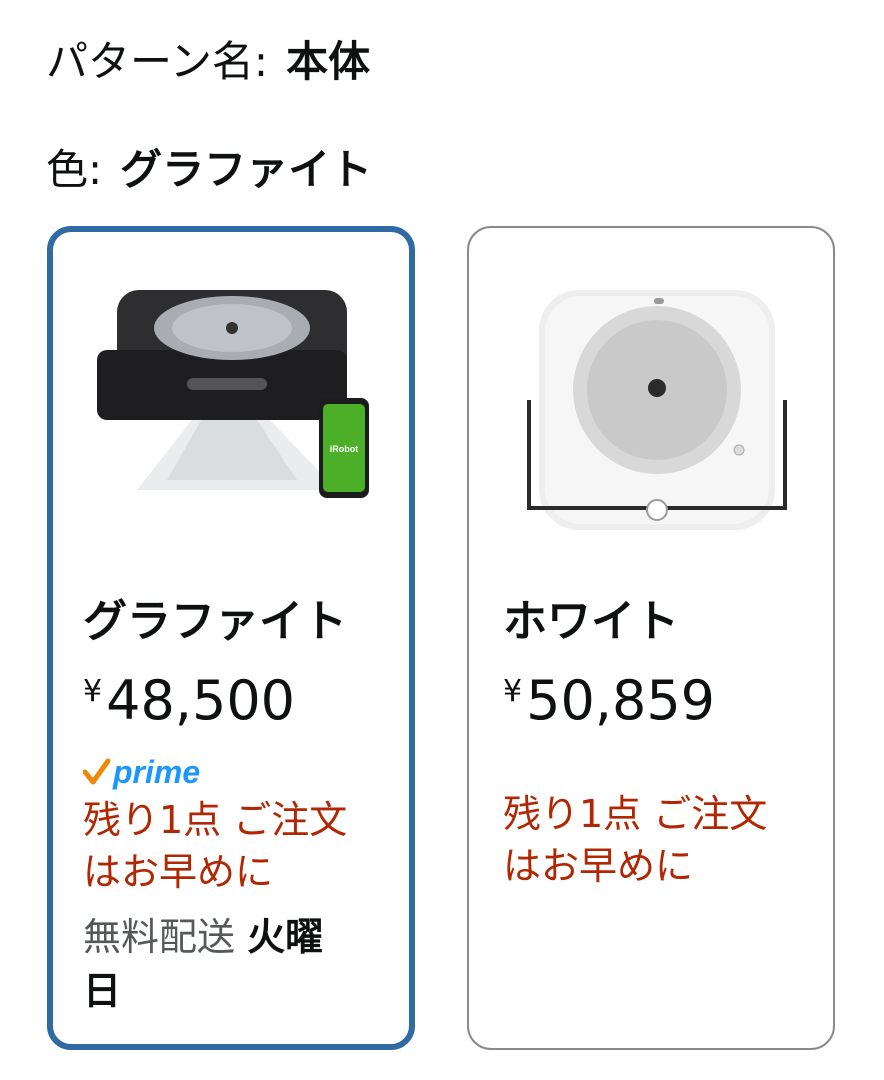 The image size is (884, 1080). What do you see at coordinates (157, 61) in the screenshot?
I see `pattern-label: パターン名:` at bounding box center [157, 61].